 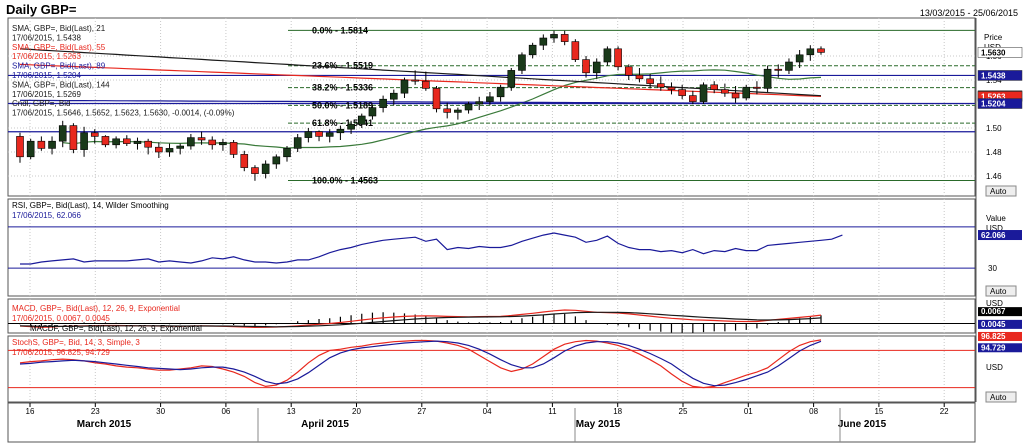 What do you see at coordinates (47, 75) in the screenshot?
I see `legend-text: 17/06/2015, 1.5204` at bounding box center [47, 75].